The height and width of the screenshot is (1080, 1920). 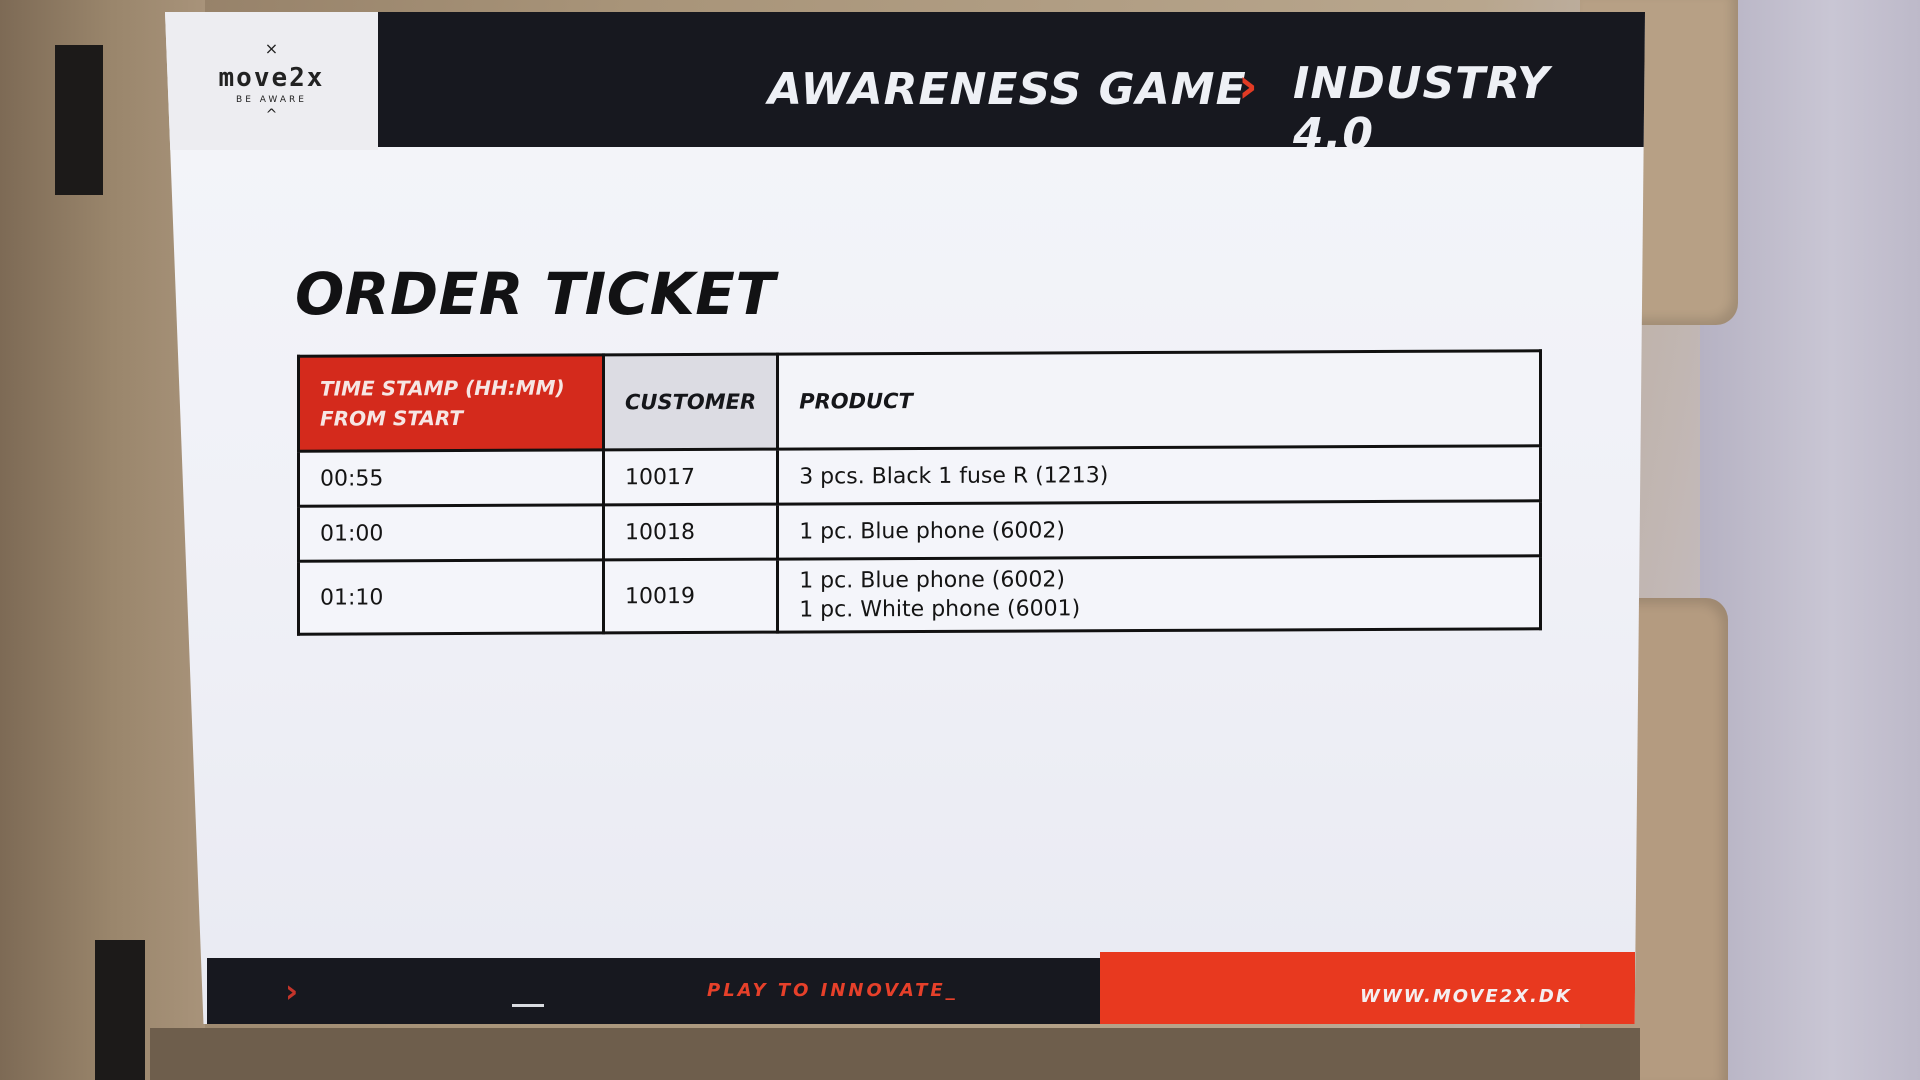 What do you see at coordinates (1007, 89) in the screenshot?
I see `header-title: AWARENESS GAME` at bounding box center [1007, 89].